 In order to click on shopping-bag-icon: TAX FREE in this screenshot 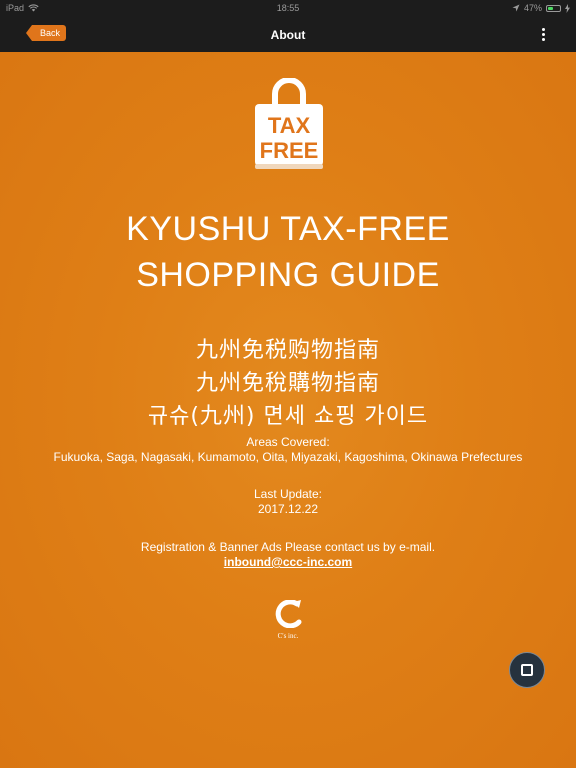, I will do `click(289, 123)`.